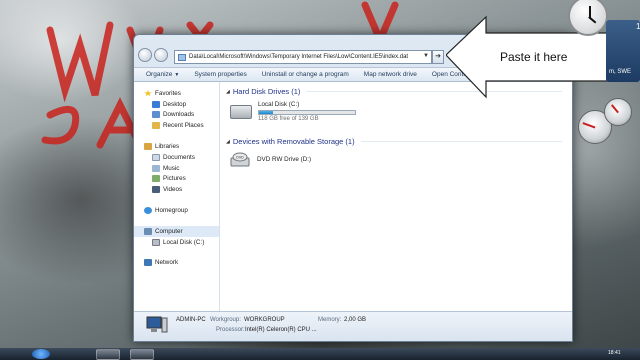 The height and width of the screenshot is (360, 640). I want to click on nav-local-disk: Local Disk (C:), so click(176, 242).